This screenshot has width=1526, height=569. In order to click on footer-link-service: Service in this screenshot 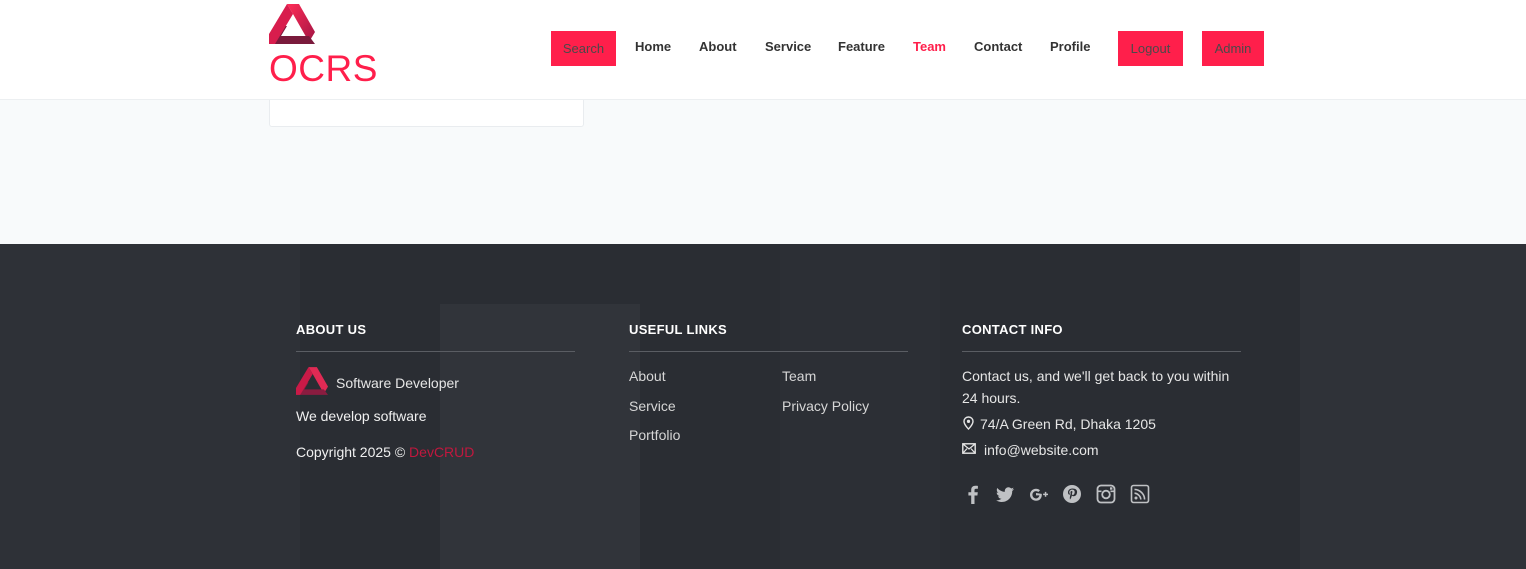, I will do `click(652, 406)`.